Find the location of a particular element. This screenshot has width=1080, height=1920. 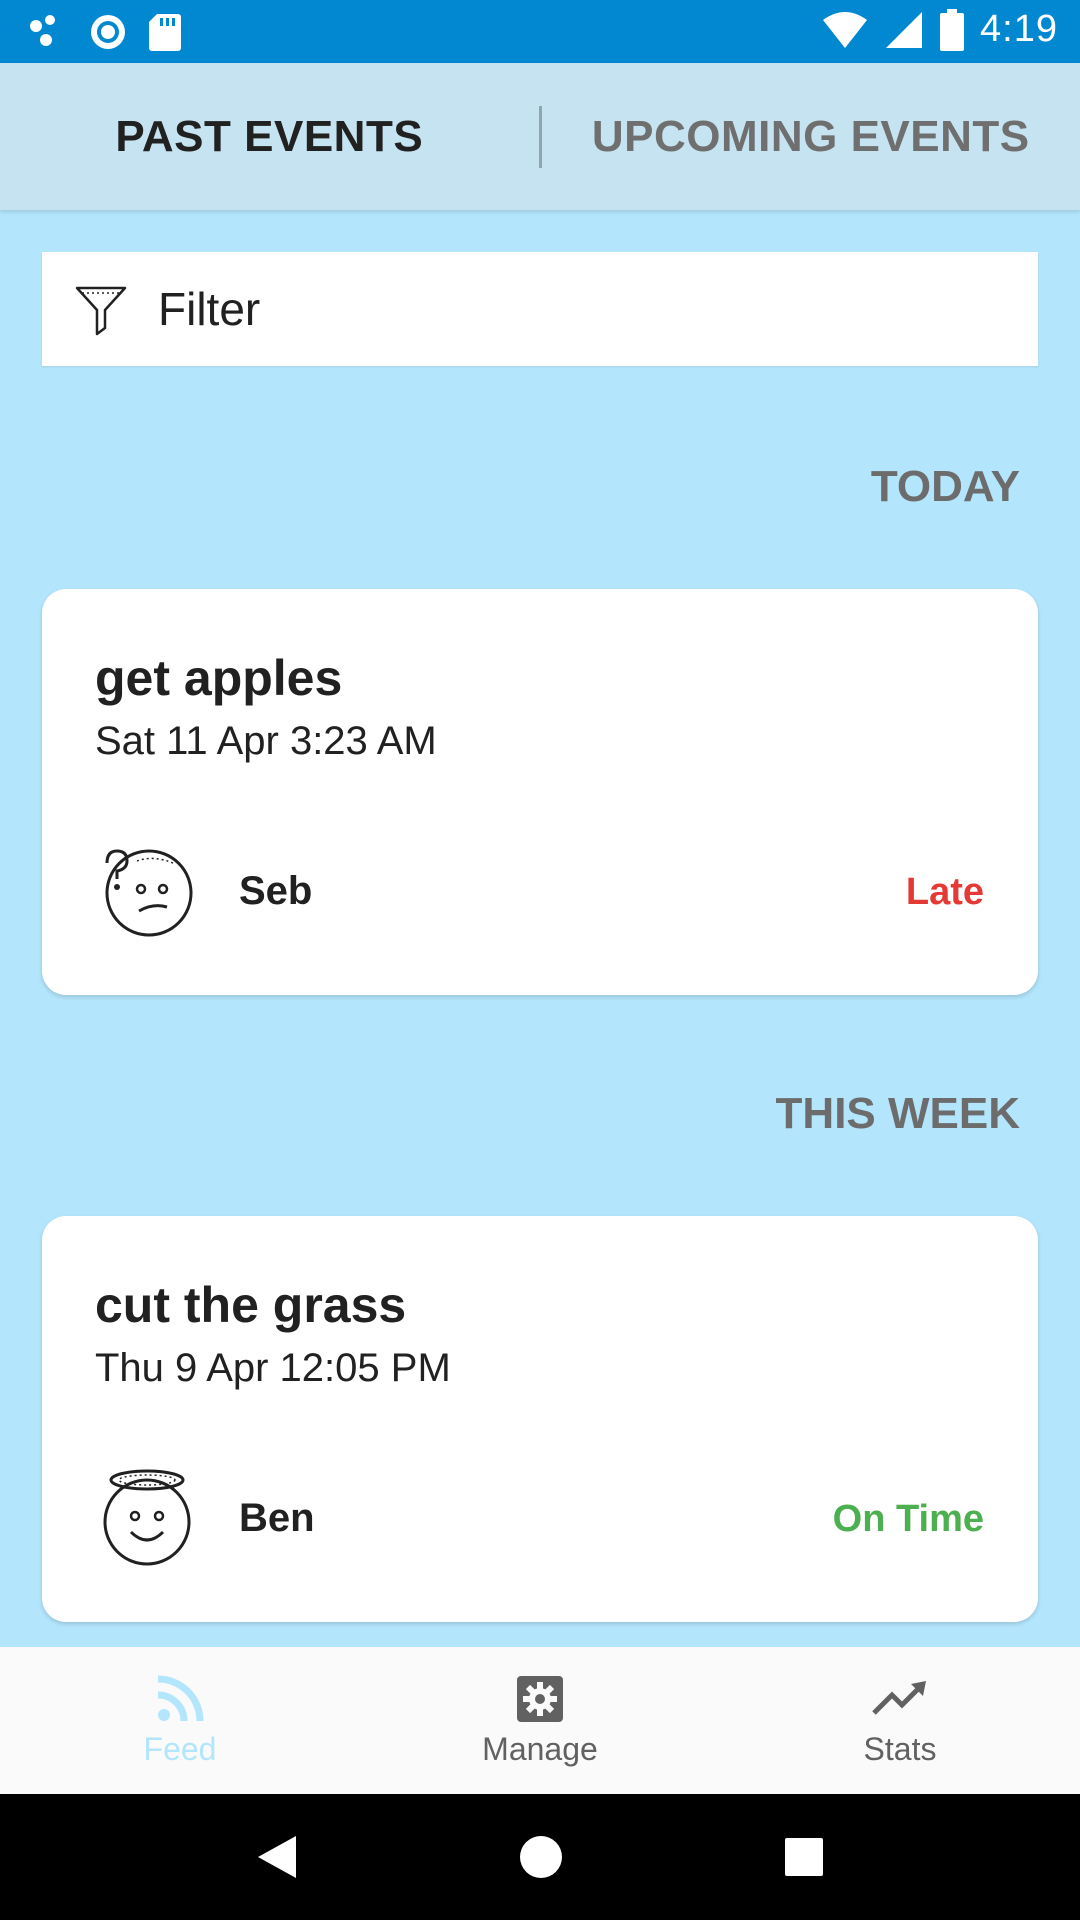

tab-past-events: PAST EVENTS is located at coordinates (269, 137).